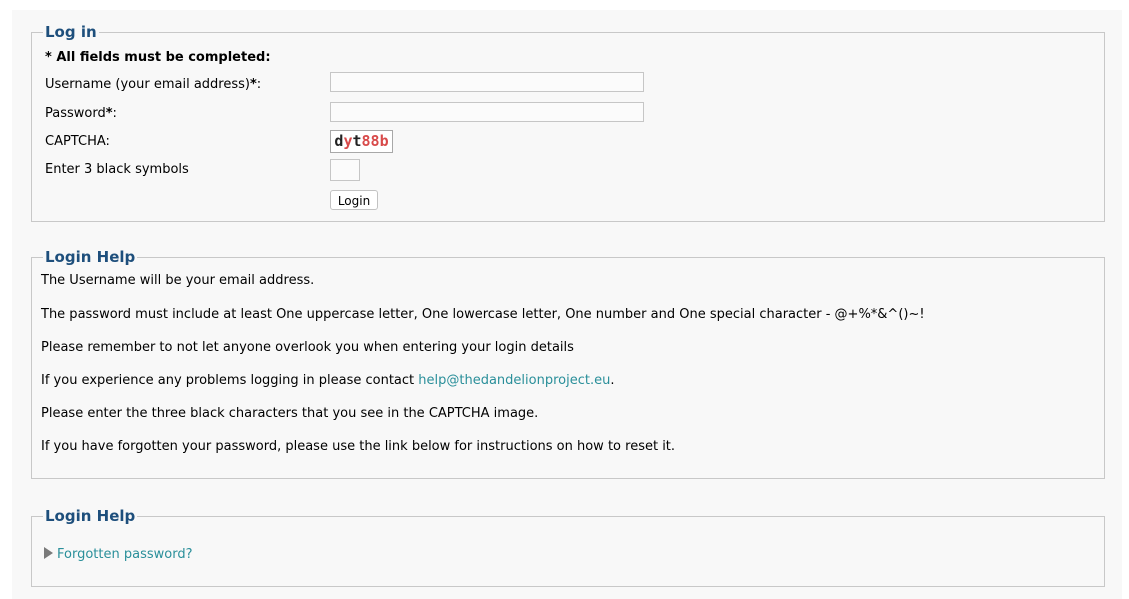 The width and height of the screenshot is (1129, 599). Describe the element at coordinates (90, 516) in the screenshot. I see `forgot-help-legend: Login Help` at that location.